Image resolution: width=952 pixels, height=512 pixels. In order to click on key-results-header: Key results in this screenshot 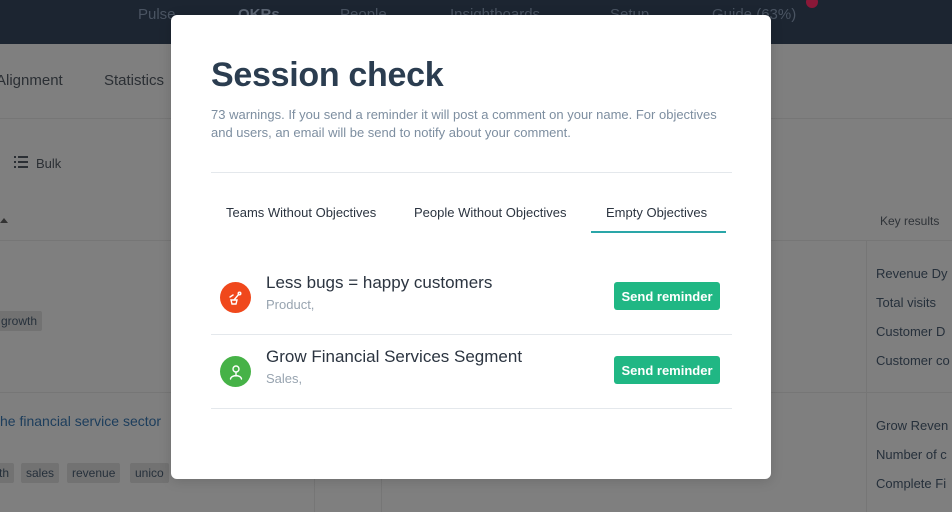, I will do `click(910, 221)`.